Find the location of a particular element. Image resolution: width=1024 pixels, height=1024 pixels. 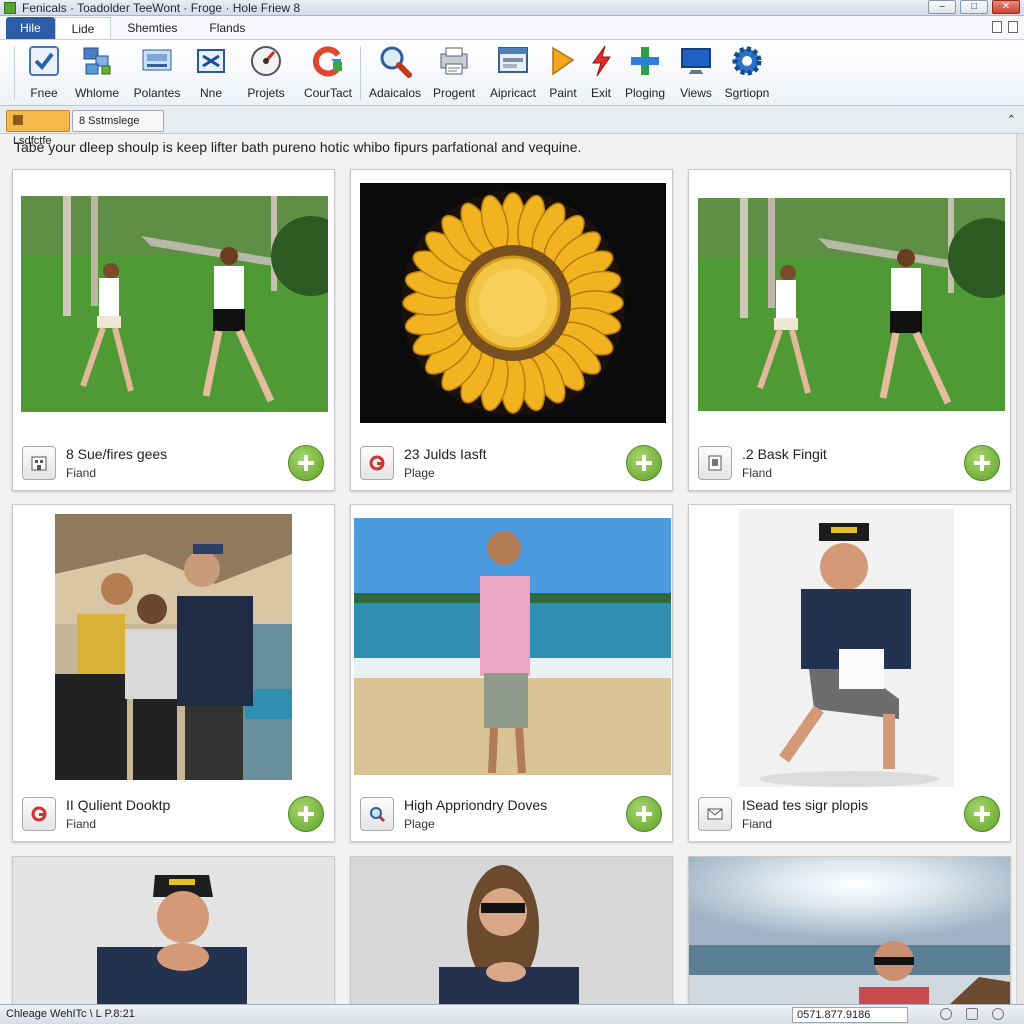

close-button: ✕ is located at coordinates (1006, 7).